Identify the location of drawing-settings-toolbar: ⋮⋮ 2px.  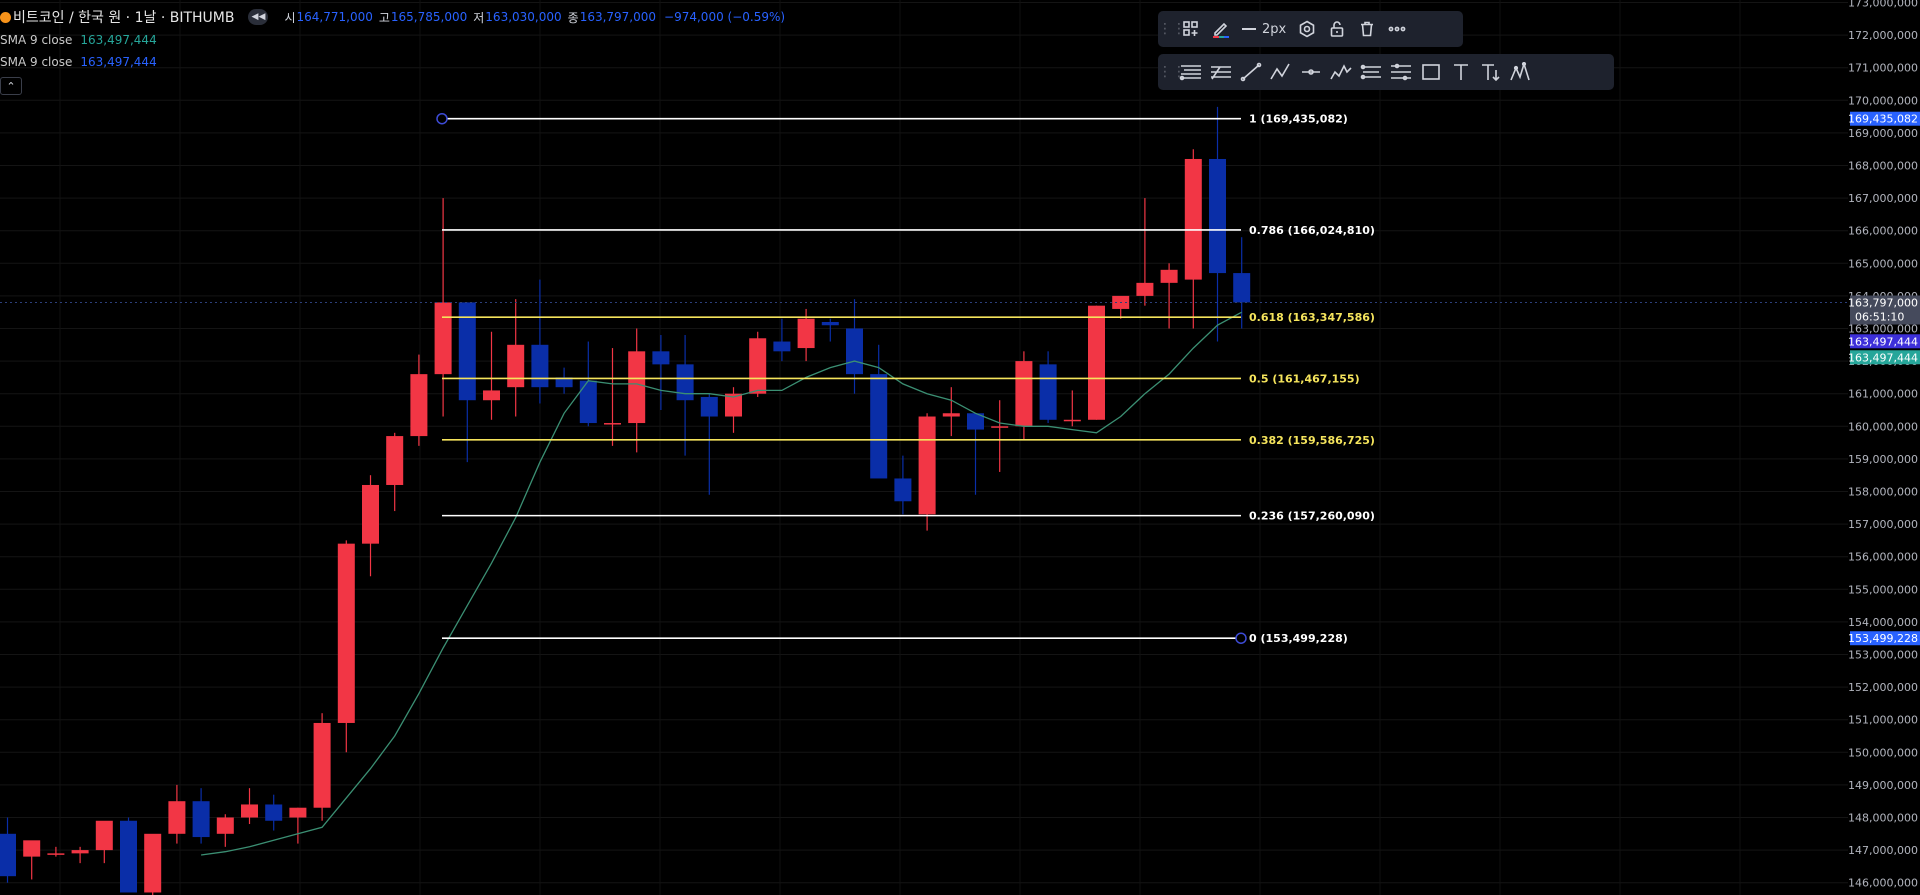
(1310, 29).